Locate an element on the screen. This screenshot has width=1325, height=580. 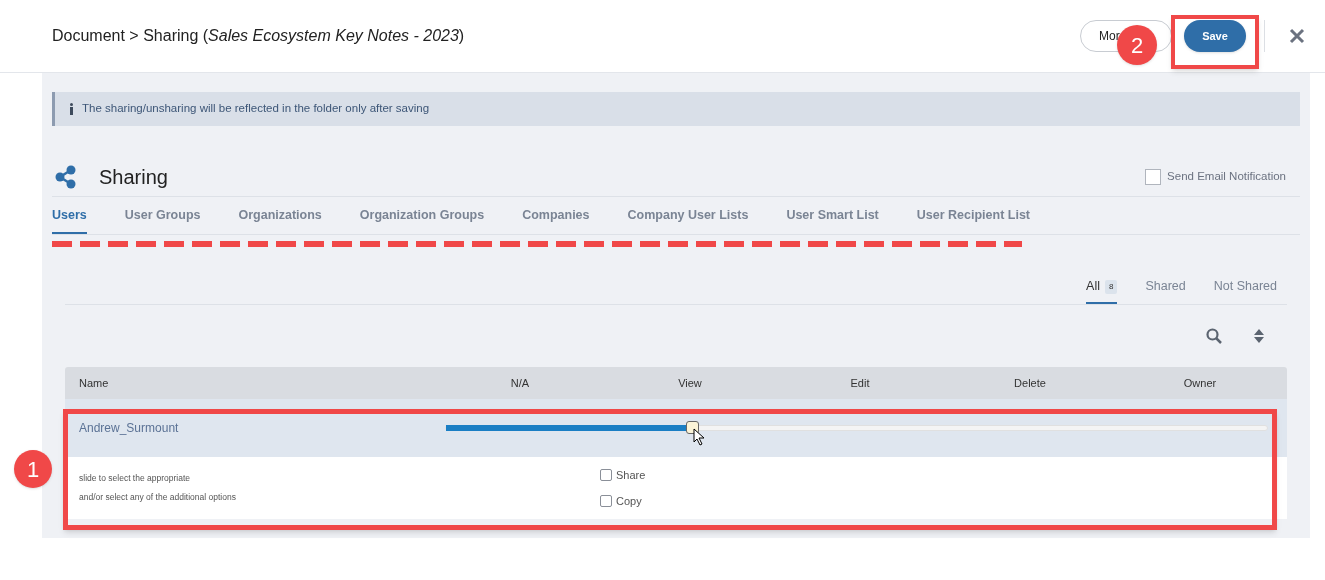
tab: User Recipient List is located at coordinates (973, 220).